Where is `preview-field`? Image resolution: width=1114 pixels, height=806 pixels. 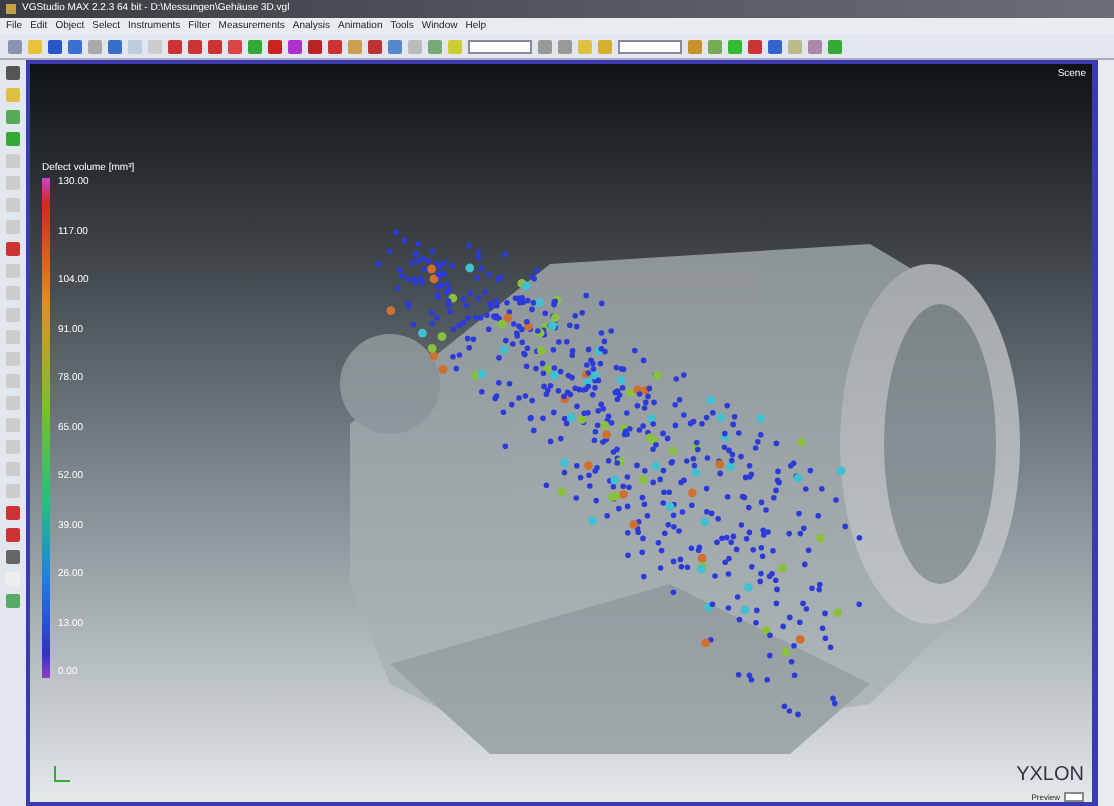
preview-field is located at coordinates (1074, 797).